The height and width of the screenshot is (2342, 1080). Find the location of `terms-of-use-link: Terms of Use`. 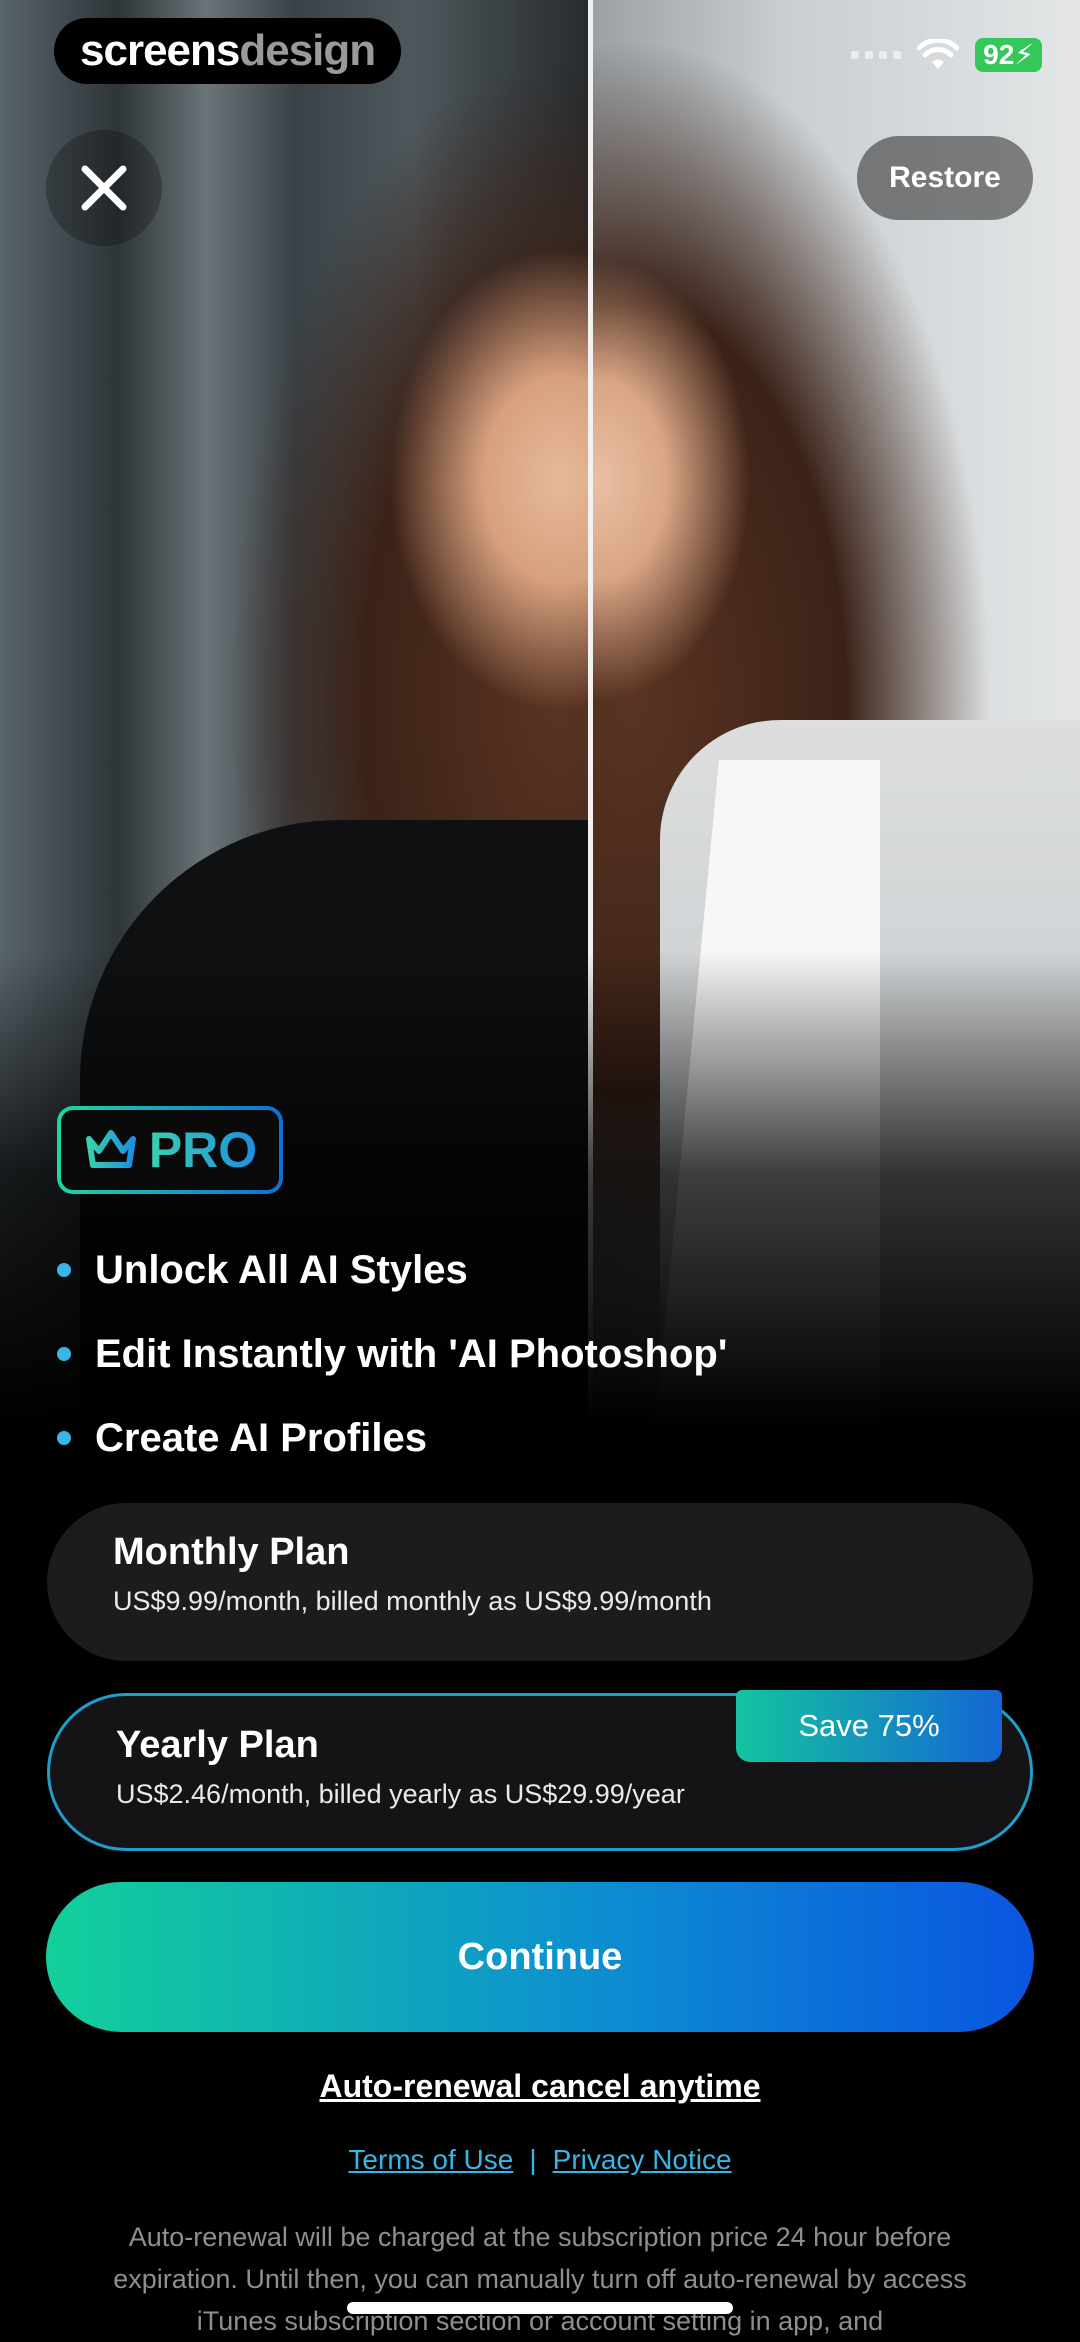

terms-of-use-link: Terms of Use is located at coordinates (430, 2159).